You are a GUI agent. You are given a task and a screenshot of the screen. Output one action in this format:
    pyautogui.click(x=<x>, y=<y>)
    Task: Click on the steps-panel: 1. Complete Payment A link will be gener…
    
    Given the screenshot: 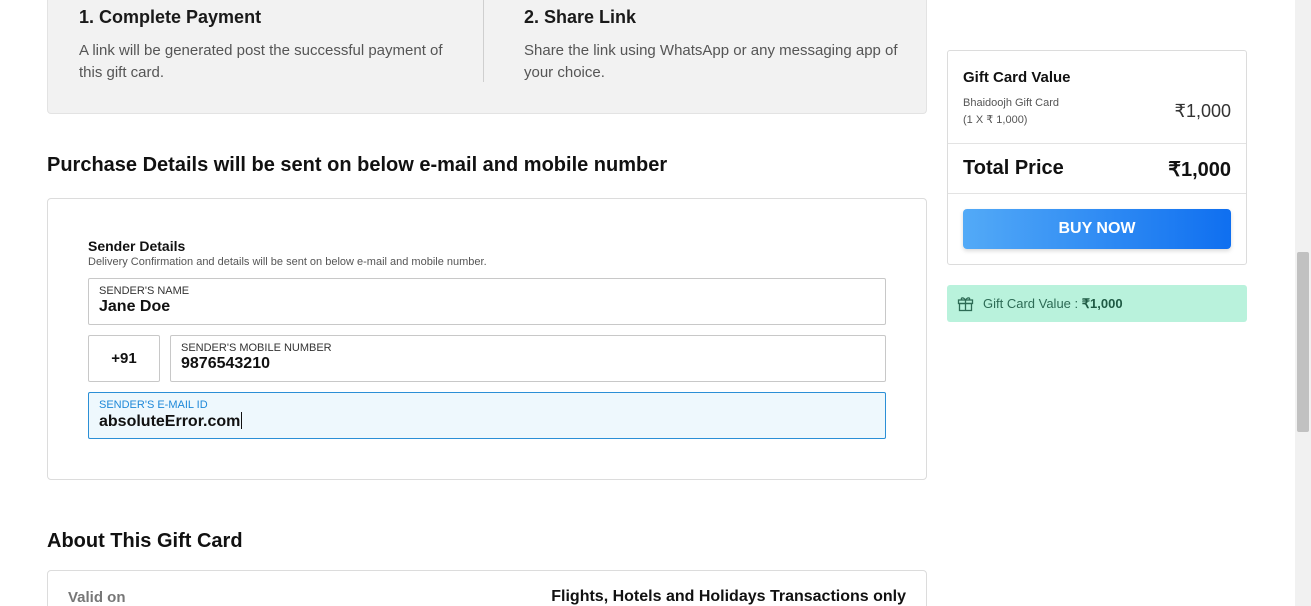 What is the action you would take?
    pyautogui.click(x=487, y=57)
    